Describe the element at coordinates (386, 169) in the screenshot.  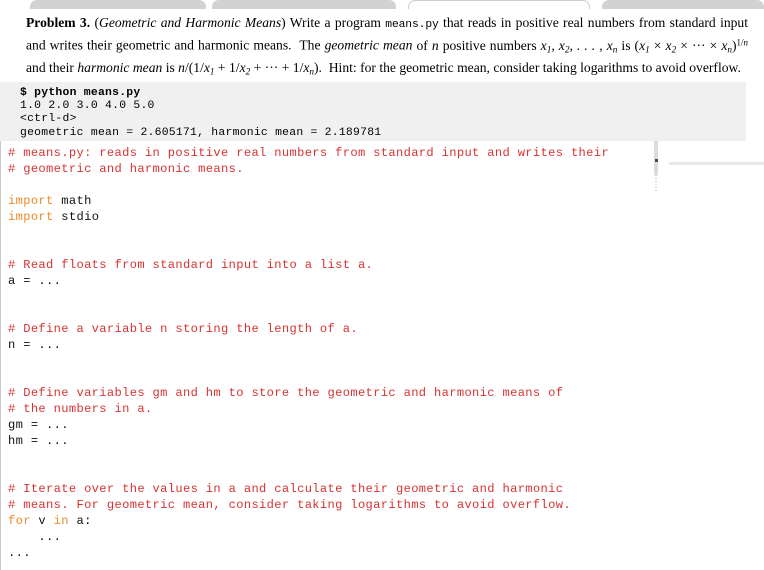
I see `code-line: # geometric and harmonic means.` at that location.